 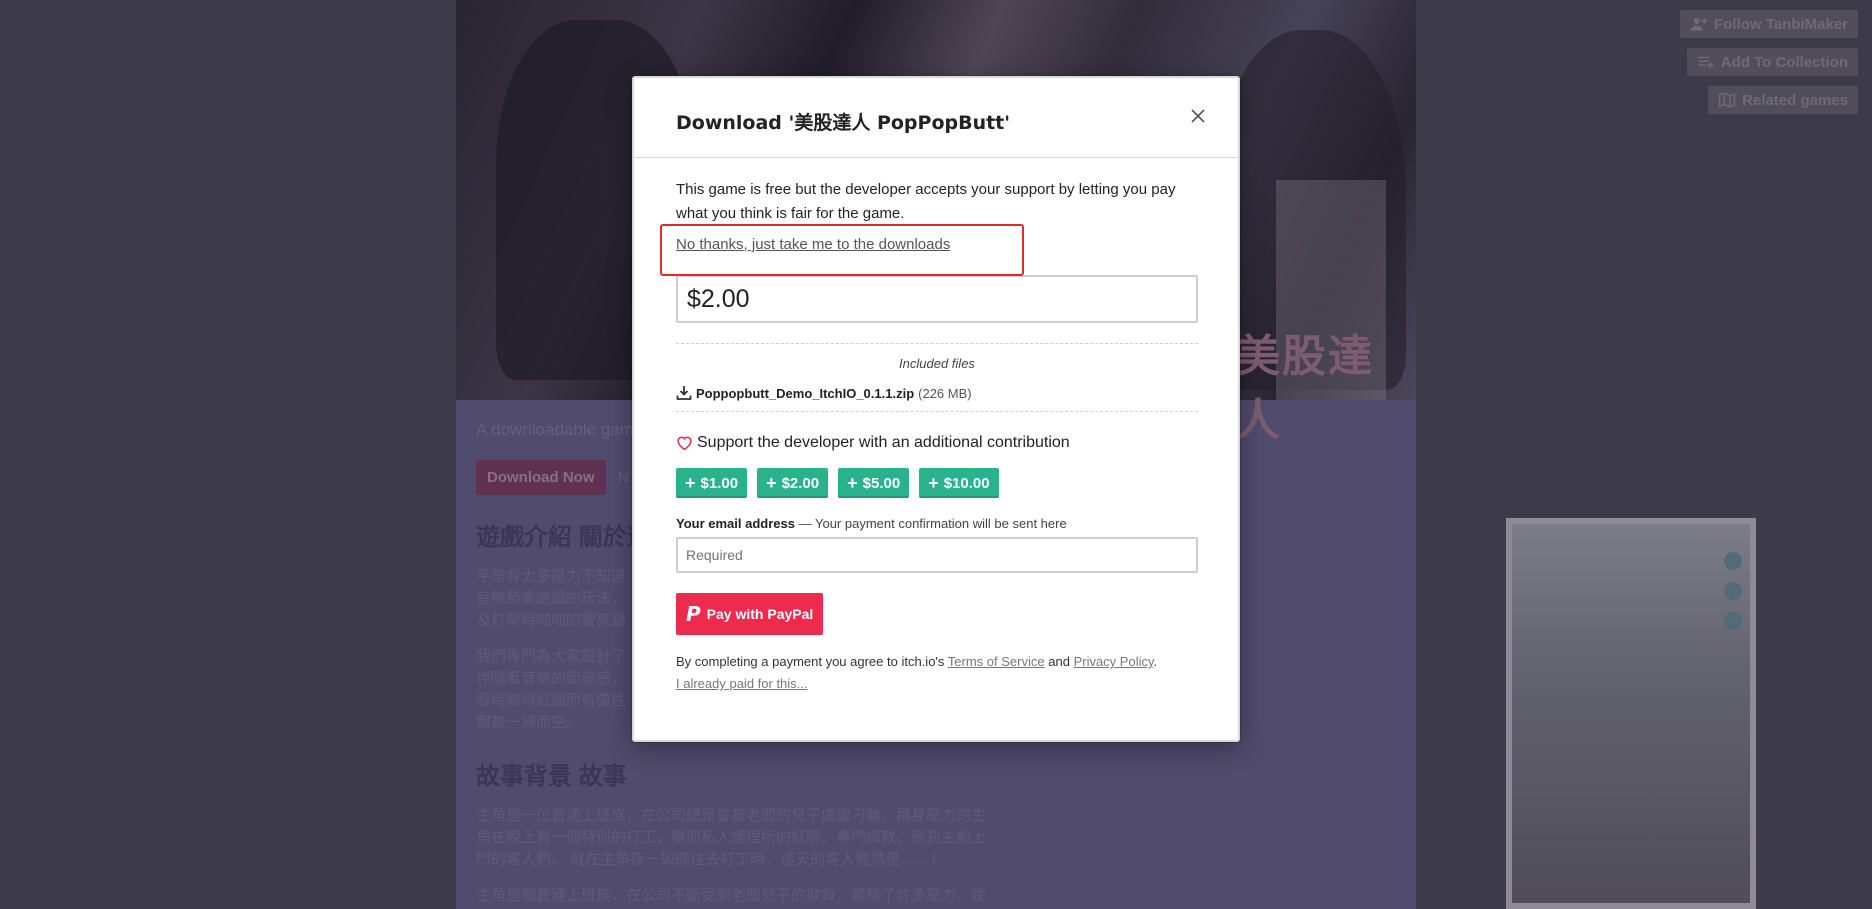 I want to click on modal-header: Download '美股達人 PopPopButt', so click(x=936, y=118).